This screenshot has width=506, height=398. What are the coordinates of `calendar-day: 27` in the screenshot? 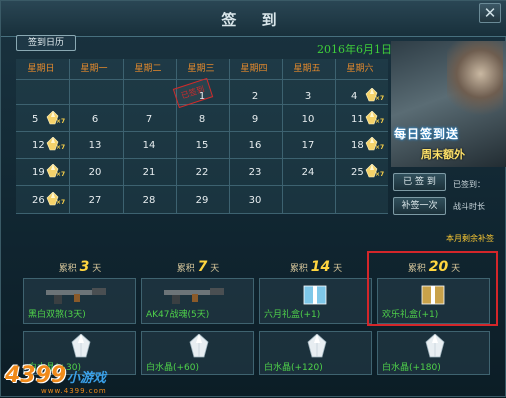 It's located at (95, 200).